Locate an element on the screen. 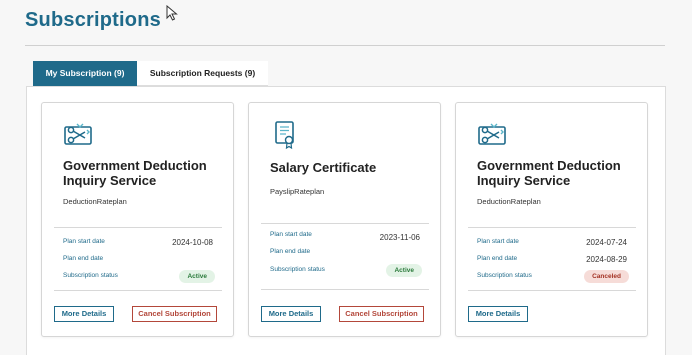 Image resolution: width=692 pixels, height=355 pixels. page-title: Subscriptions is located at coordinates (93, 20).